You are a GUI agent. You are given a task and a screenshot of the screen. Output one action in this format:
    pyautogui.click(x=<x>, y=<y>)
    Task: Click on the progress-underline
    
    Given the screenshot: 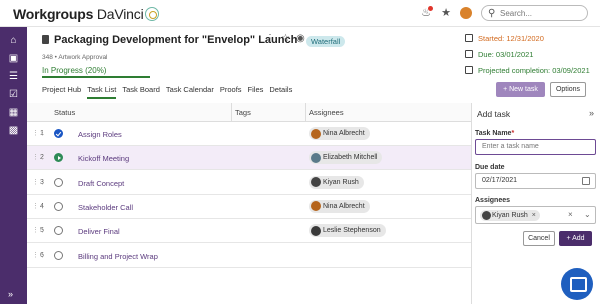 What is the action you would take?
    pyautogui.click(x=96, y=77)
    